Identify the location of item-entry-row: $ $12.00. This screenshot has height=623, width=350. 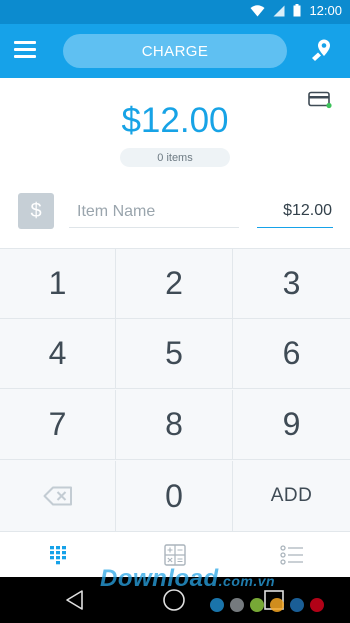
(175, 212).